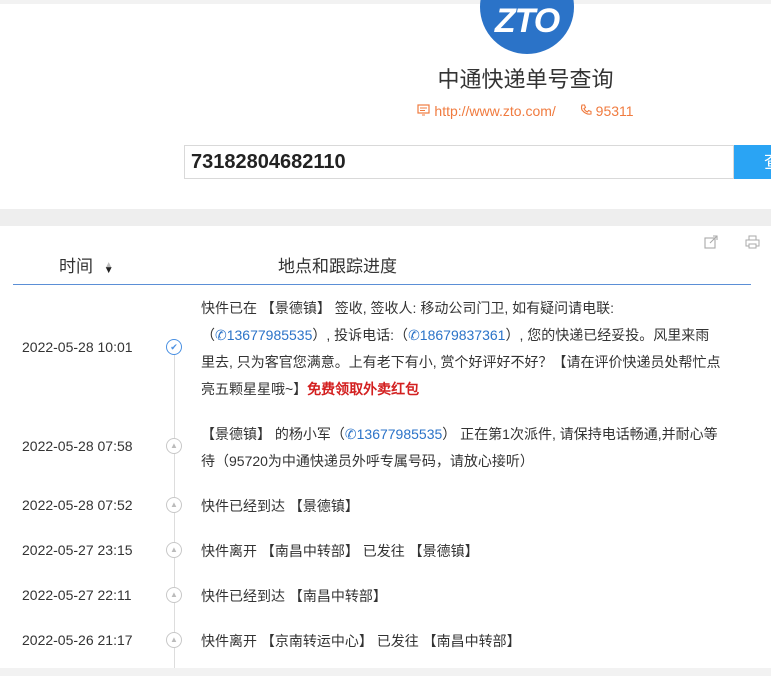  Describe the element at coordinates (580, 434) in the screenshot. I see `record-text: ） 正在第1次派件, 请保持电话畅通,并耐心等` at that location.